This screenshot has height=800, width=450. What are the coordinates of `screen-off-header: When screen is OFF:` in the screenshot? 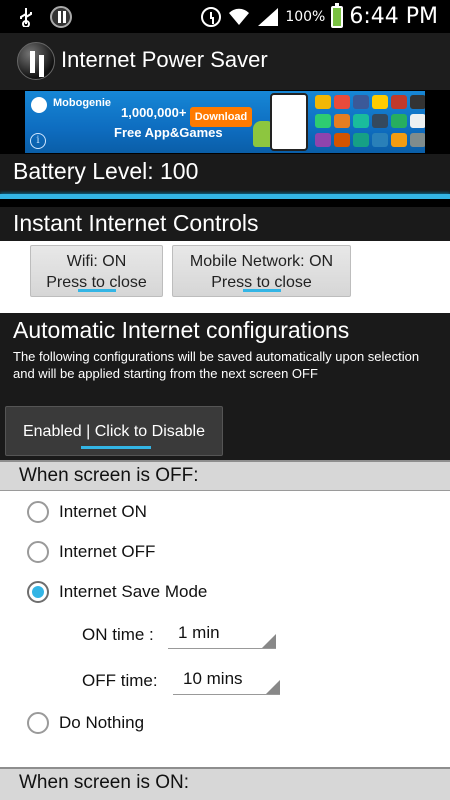 It's located at (225, 475).